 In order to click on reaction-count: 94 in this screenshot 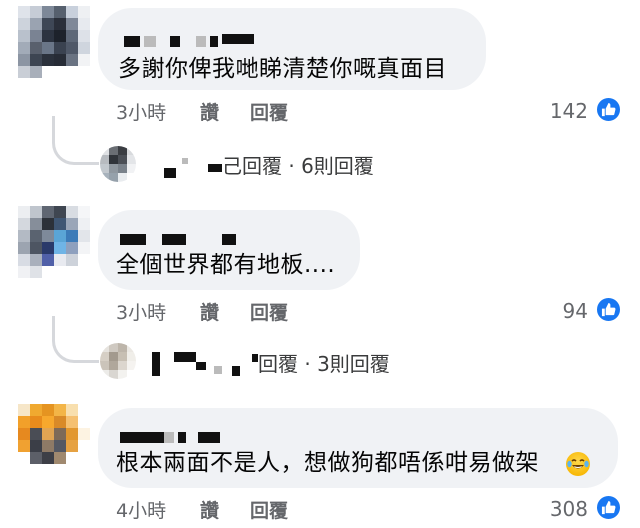, I will do `click(558, 311)`.